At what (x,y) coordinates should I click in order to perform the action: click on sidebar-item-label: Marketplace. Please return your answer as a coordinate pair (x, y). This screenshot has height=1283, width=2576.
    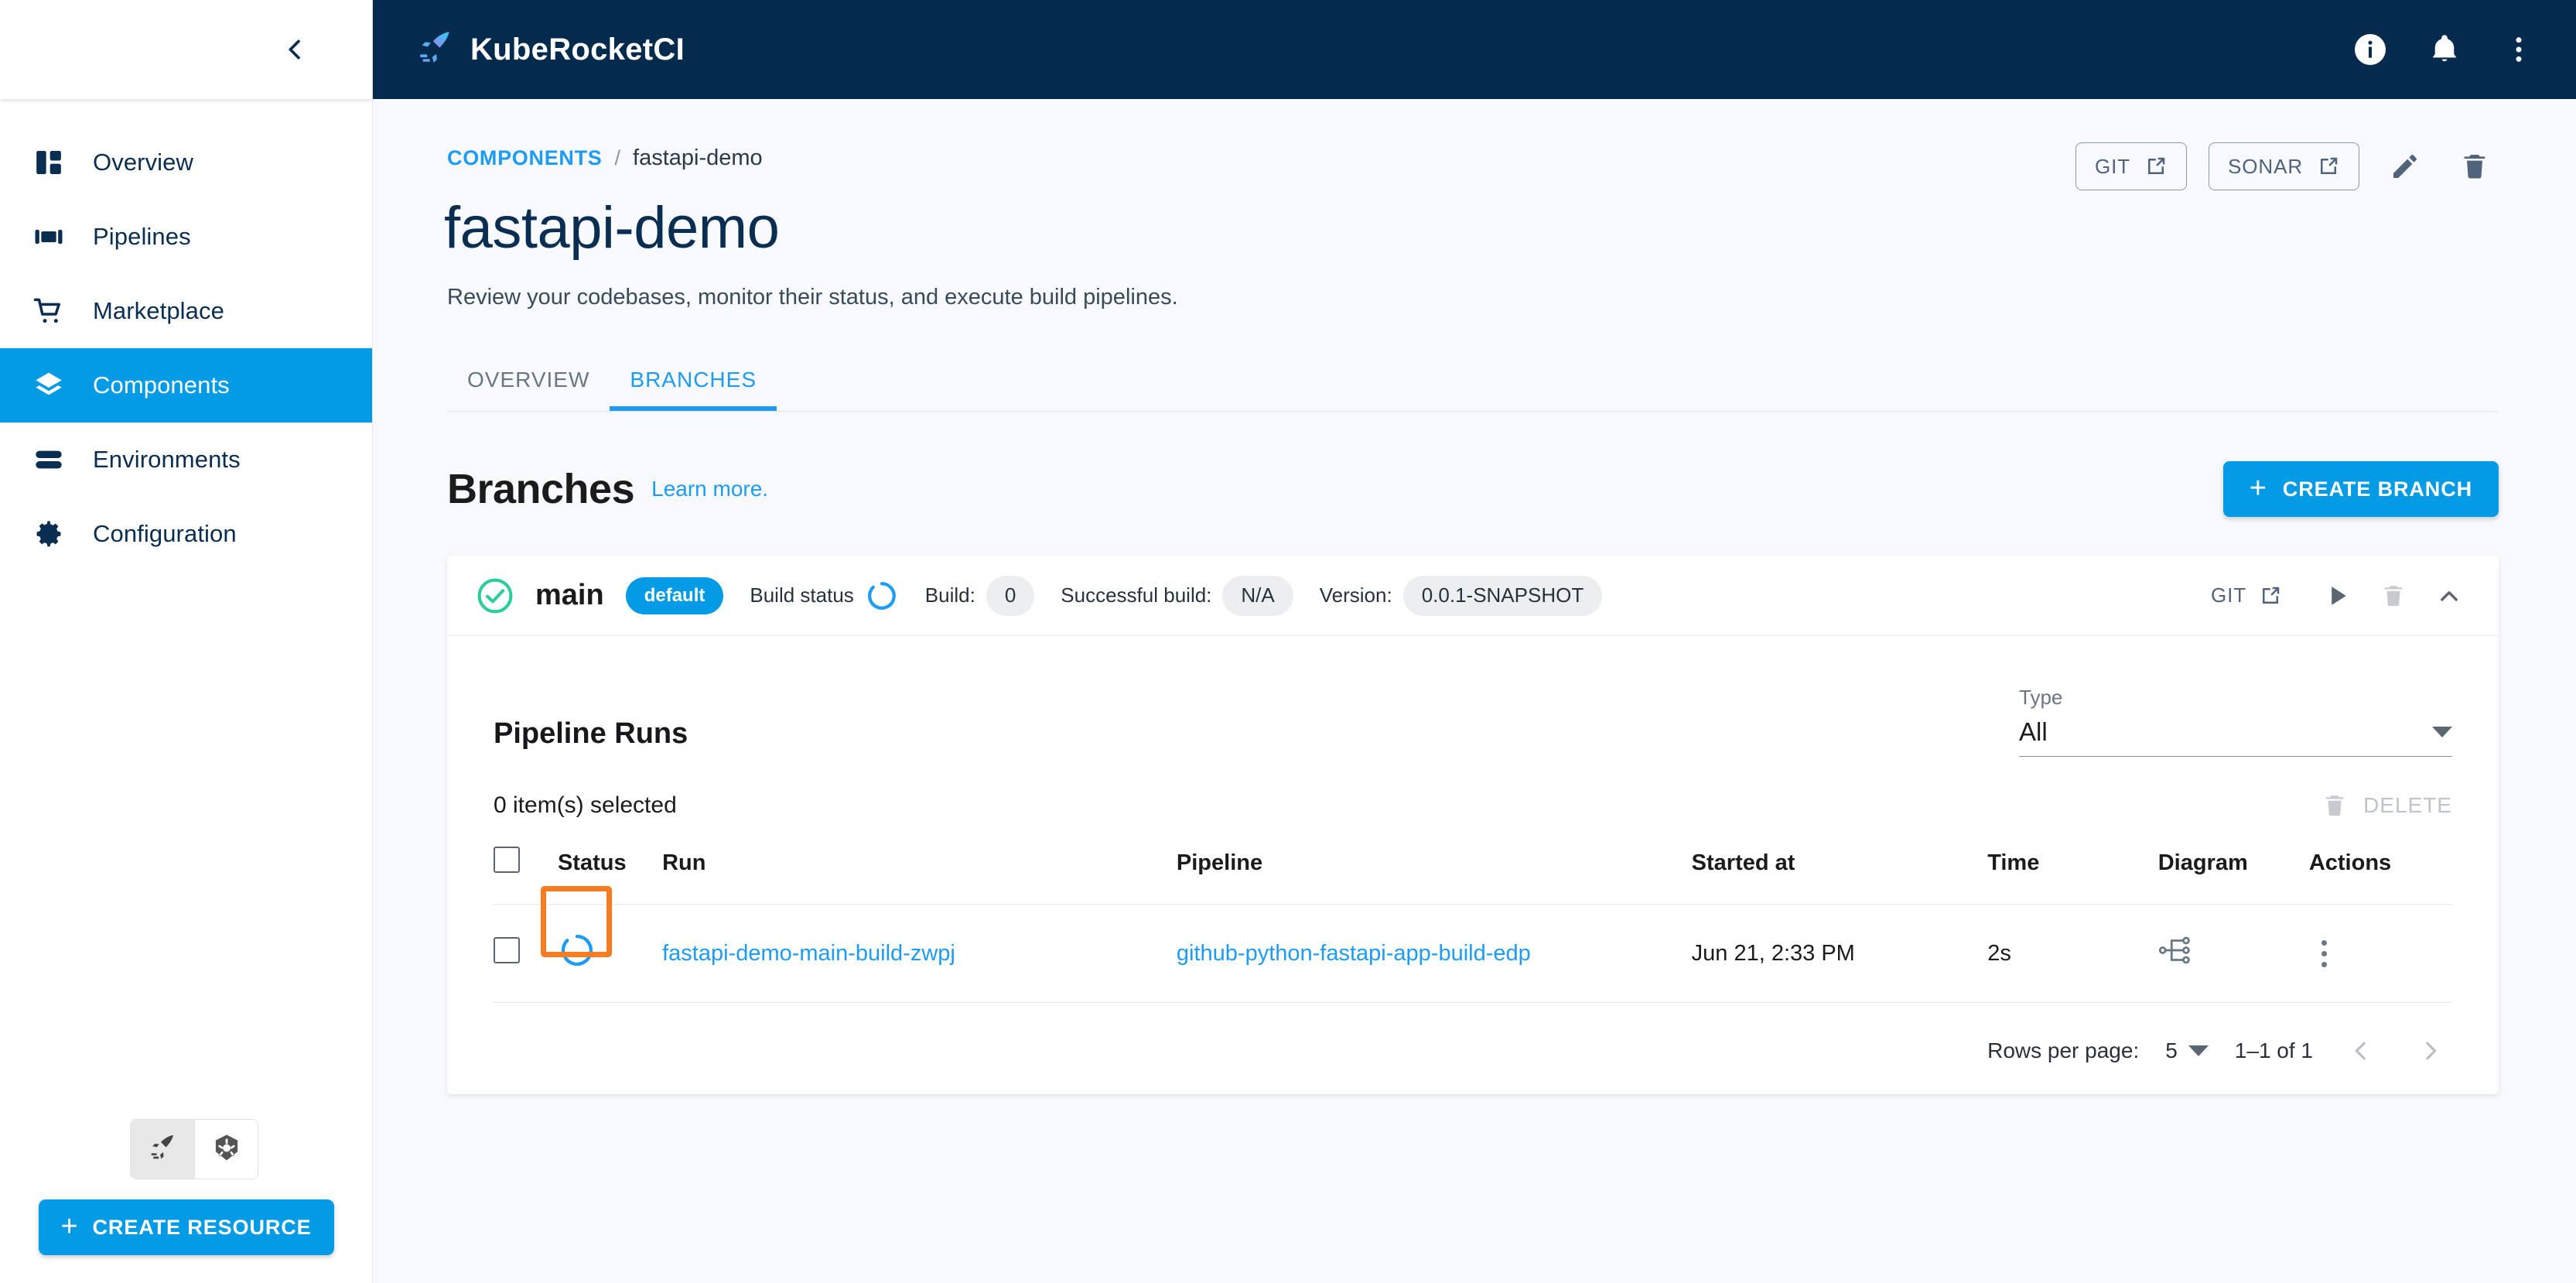
    Looking at the image, I should click on (158, 310).